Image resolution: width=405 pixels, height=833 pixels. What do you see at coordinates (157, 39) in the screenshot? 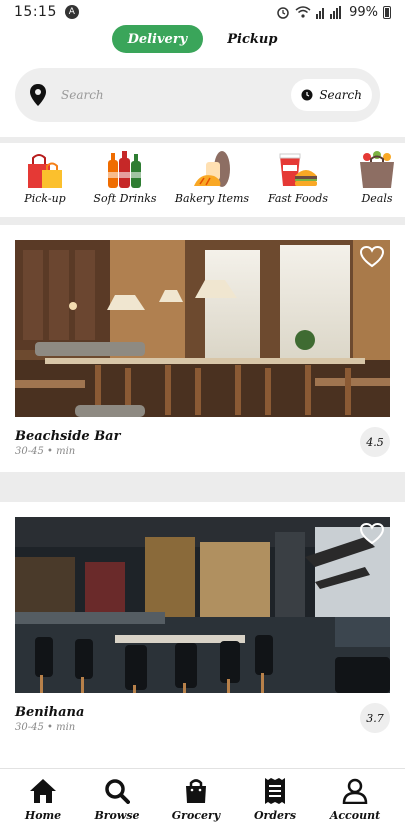
I see `delivery-tab: Delivery` at bounding box center [157, 39].